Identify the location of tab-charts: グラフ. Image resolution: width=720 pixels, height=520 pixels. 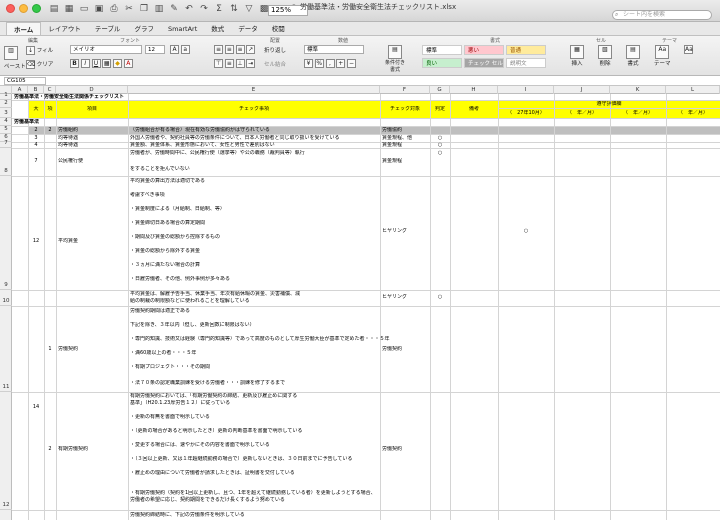
(144, 28).